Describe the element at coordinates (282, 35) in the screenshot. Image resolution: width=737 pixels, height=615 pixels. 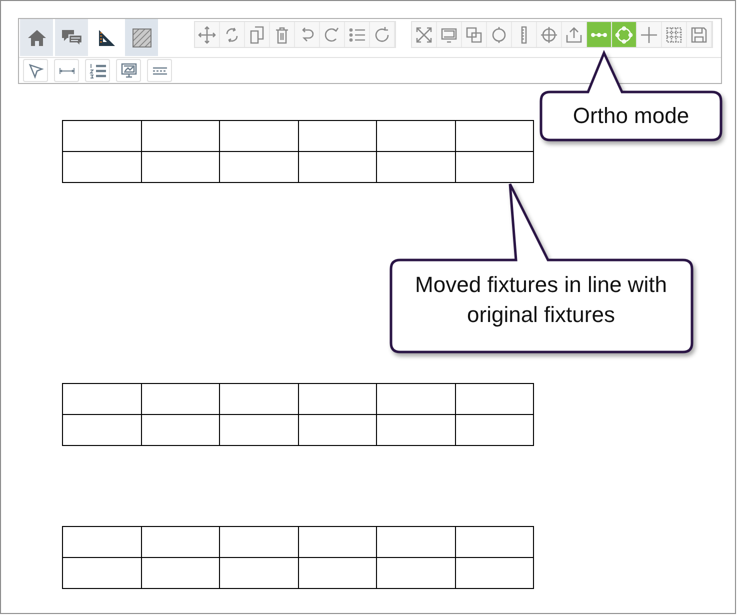
I see `trash-icon` at that location.